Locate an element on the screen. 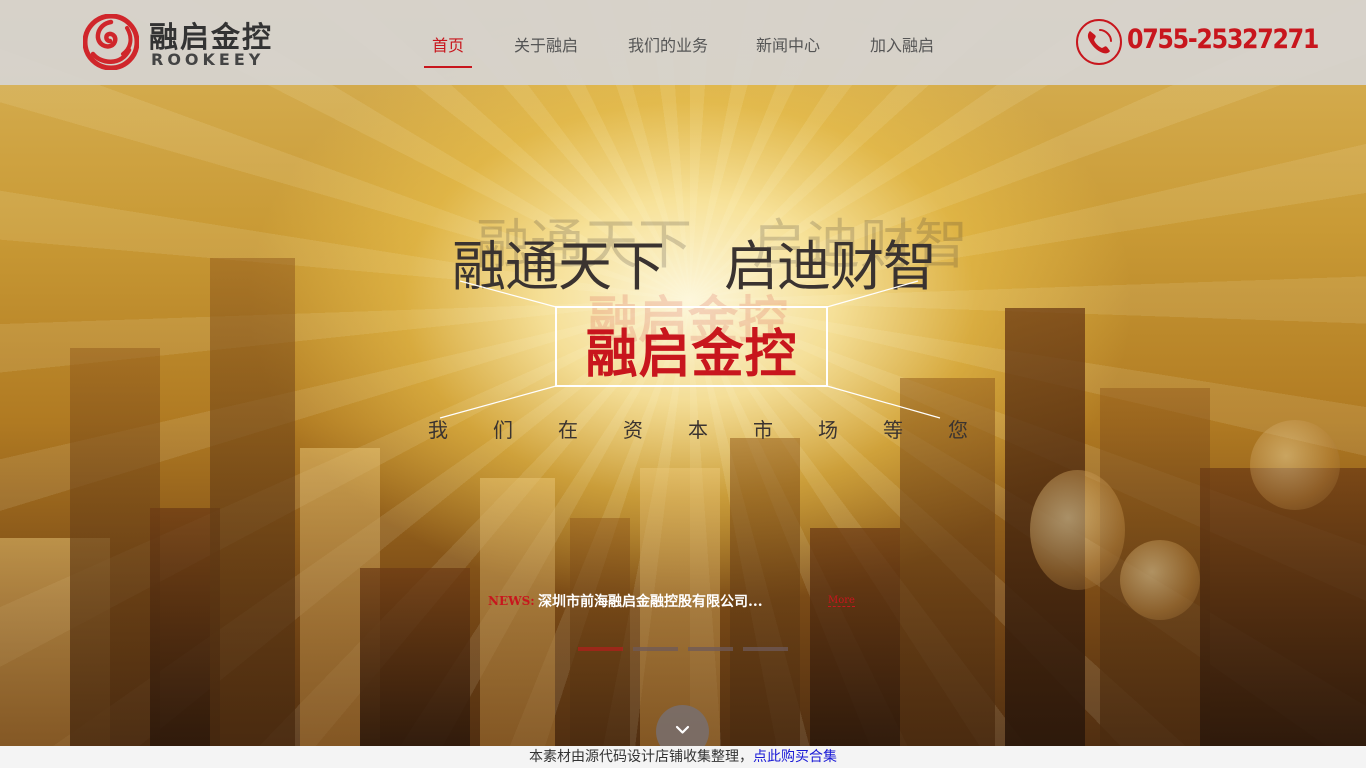 The height and width of the screenshot is (768, 1366). tagline-char: 们 is located at coordinates (503, 430).